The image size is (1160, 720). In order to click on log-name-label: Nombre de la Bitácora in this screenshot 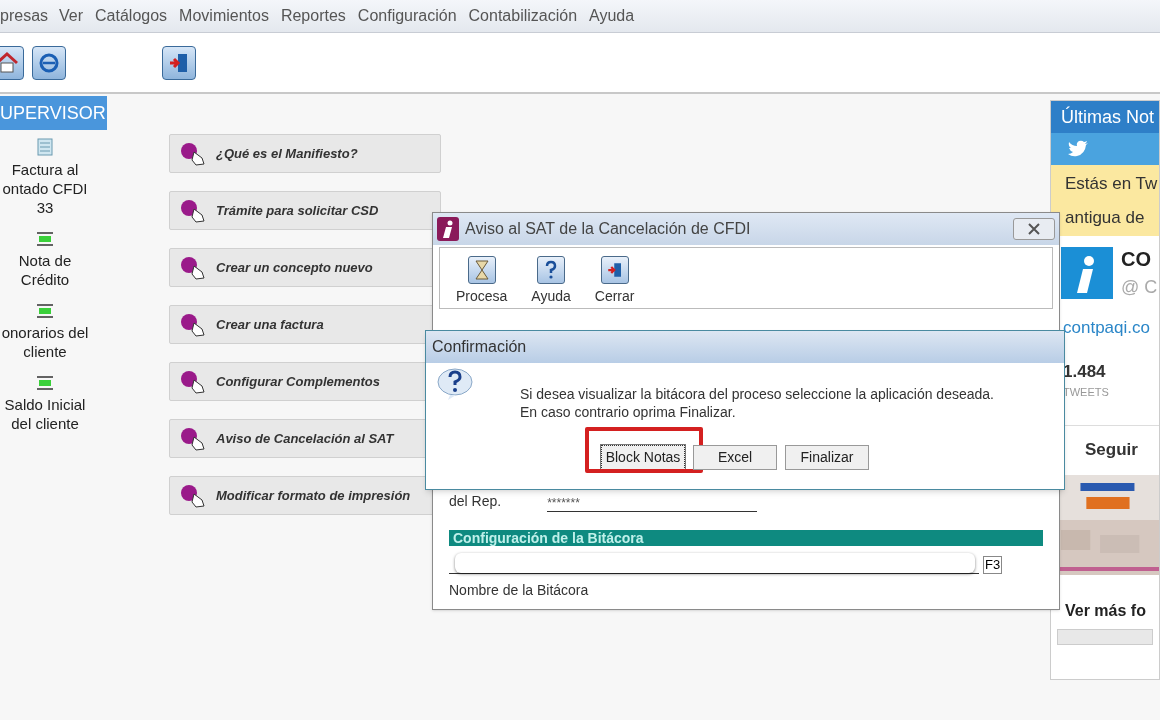, I will do `click(519, 590)`.